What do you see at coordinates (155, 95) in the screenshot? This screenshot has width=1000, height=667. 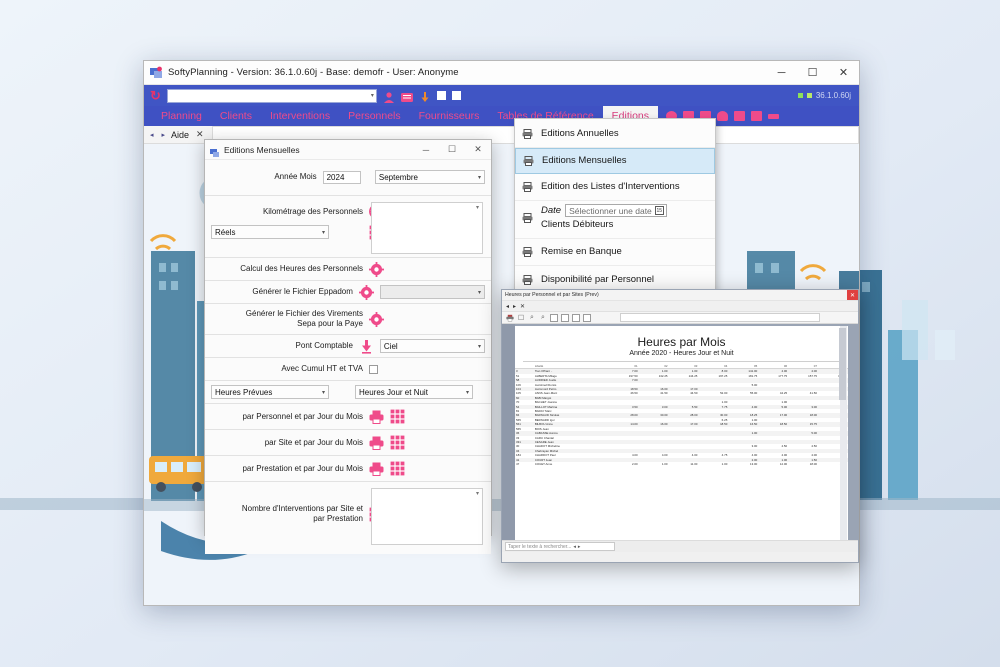 I see `refresh-icon: ↻` at bounding box center [155, 95].